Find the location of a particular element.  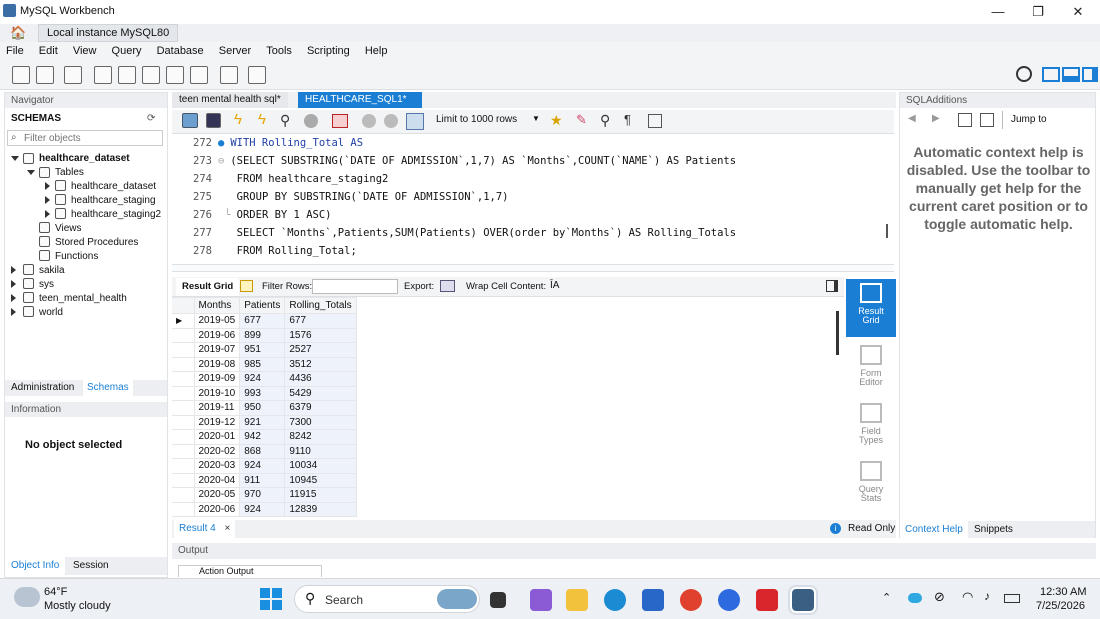

table-row: 2019-11 950 6379 is located at coordinates (264, 408).